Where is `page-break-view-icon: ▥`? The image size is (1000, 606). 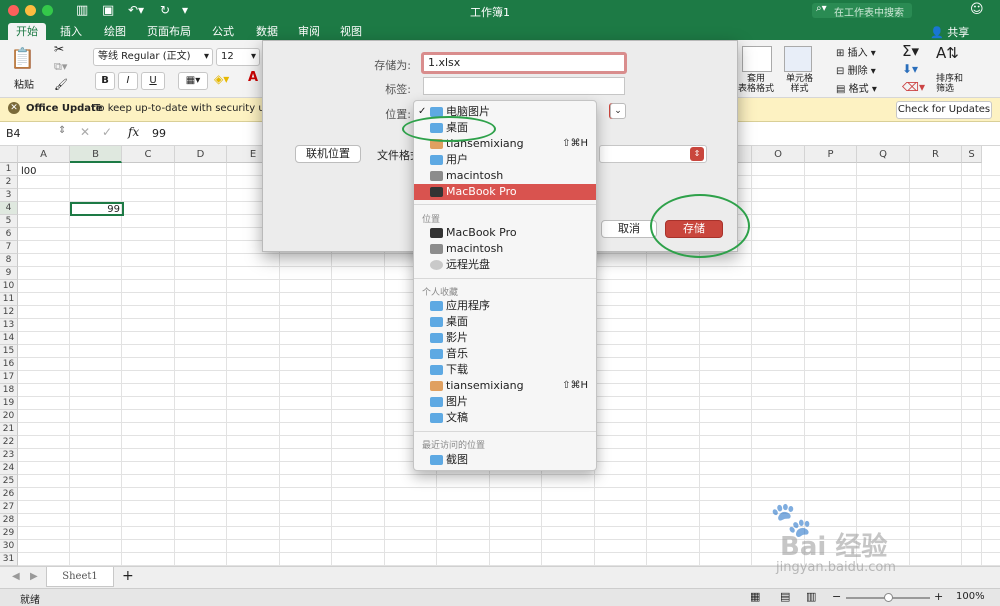 page-break-view-icon: ▥ is located at coordinates (811, 596).